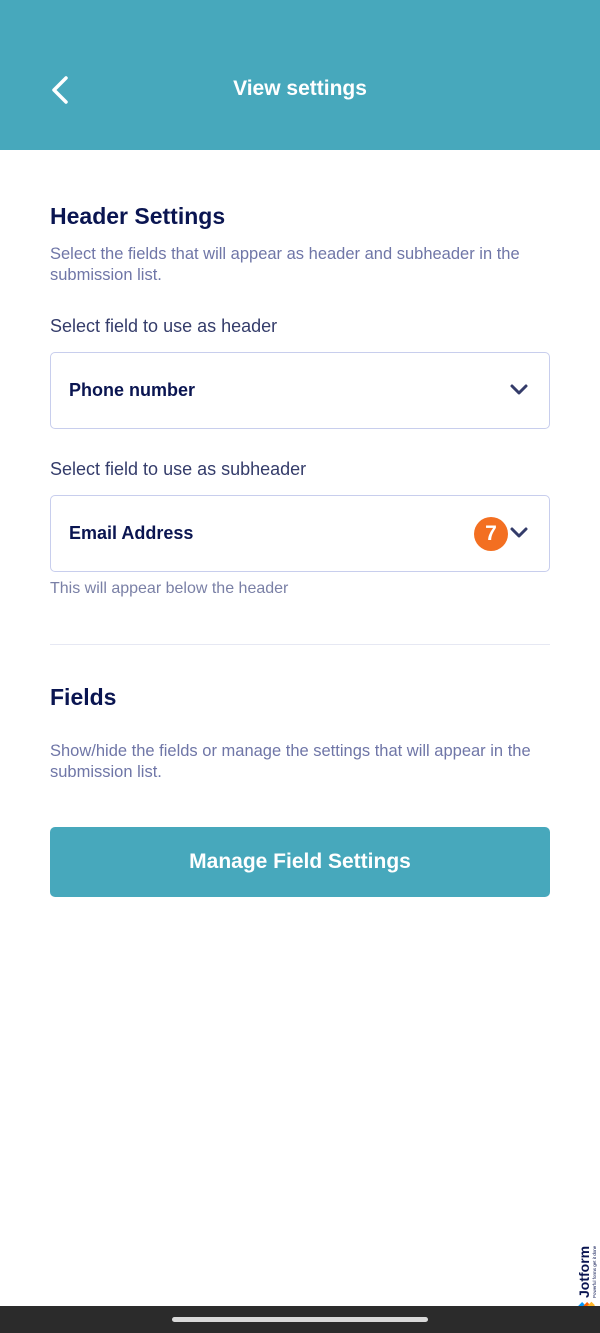  Describe the element at coordinates (164, 326) in the screenshot. I see `header-field-label: Select field to use as header` at that location.